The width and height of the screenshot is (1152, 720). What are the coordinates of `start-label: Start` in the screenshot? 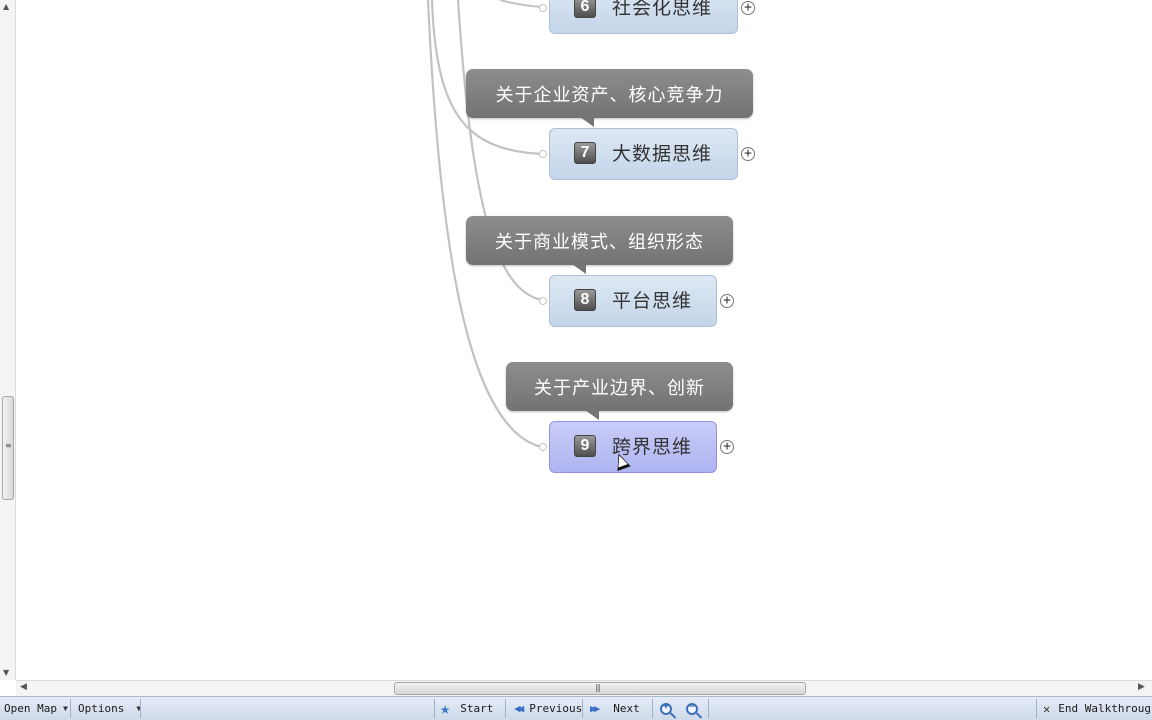 It's located at (477, 708).